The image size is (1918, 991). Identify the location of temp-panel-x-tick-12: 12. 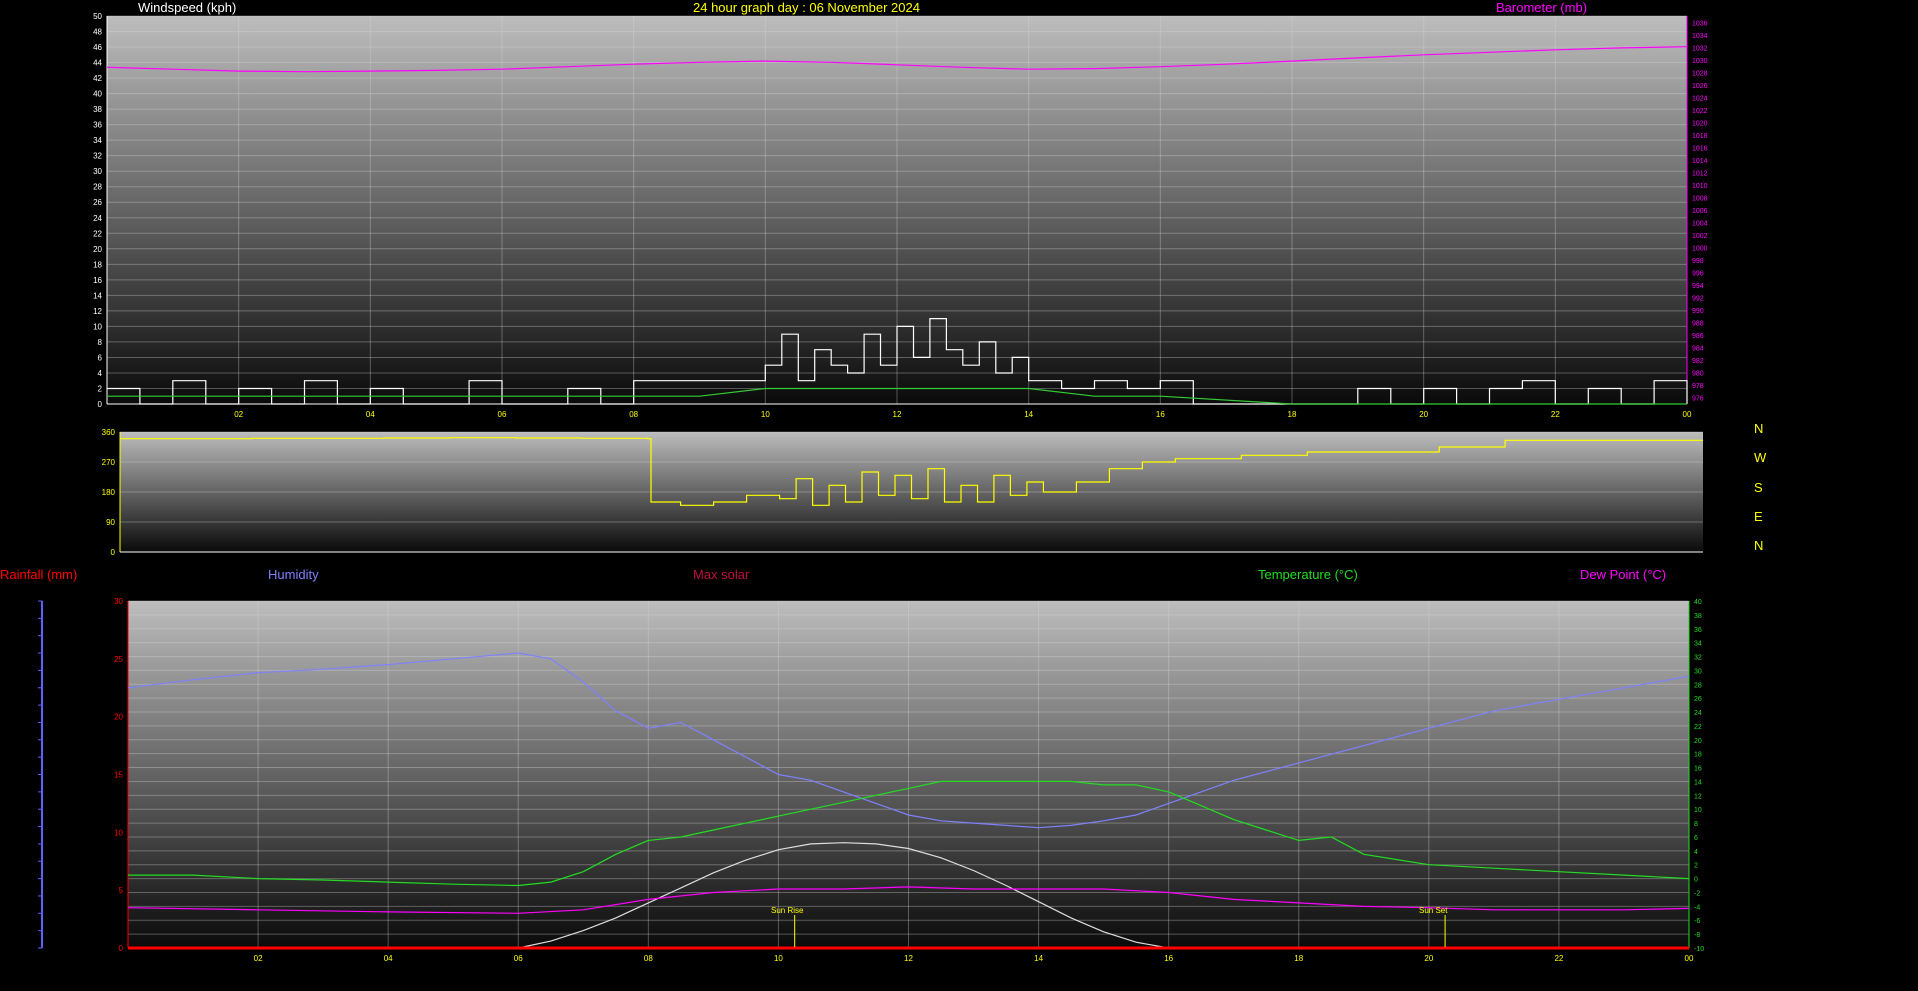
(908, 958).